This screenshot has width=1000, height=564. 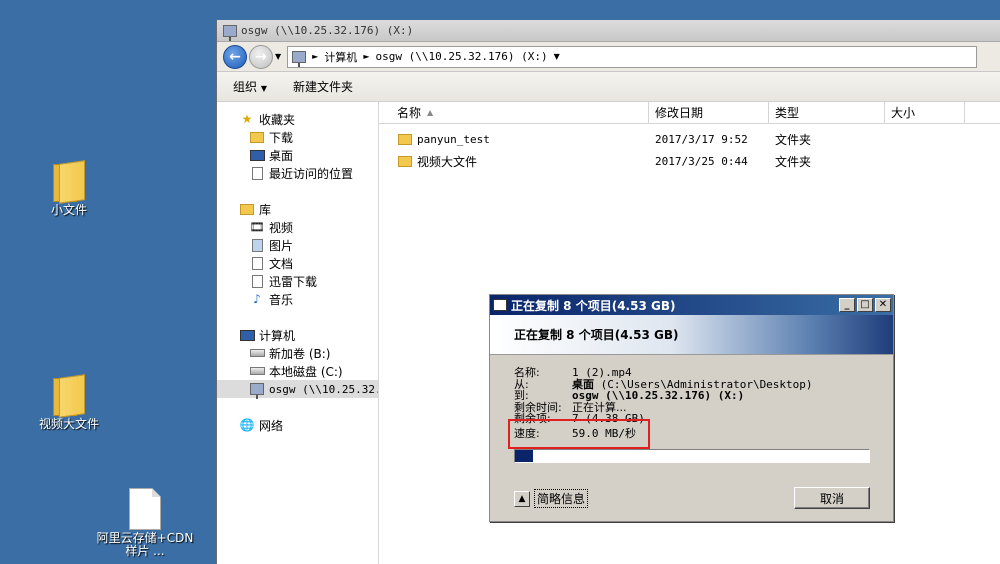 What do you see at coordinates (257, 137) in the screenshot?
I see `downloads-folder-icon` at bounding box center [257, 137].